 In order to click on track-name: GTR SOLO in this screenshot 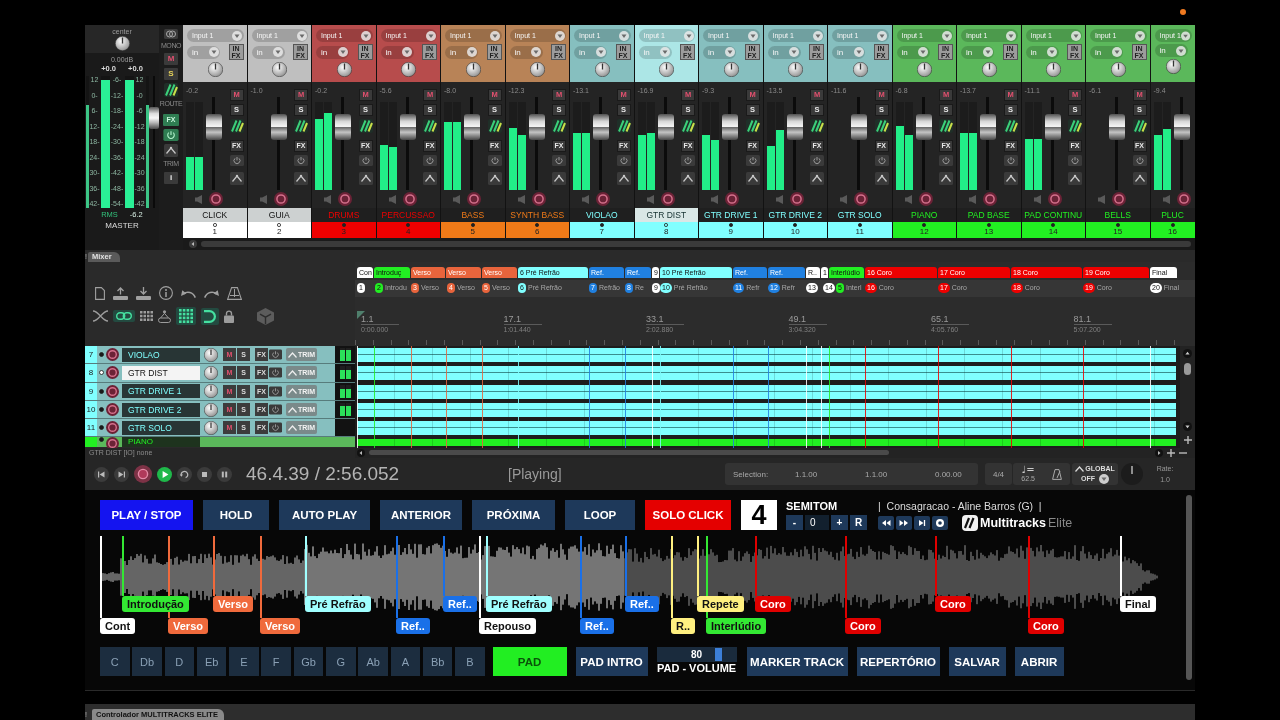, I will do `click(161, 427)`.